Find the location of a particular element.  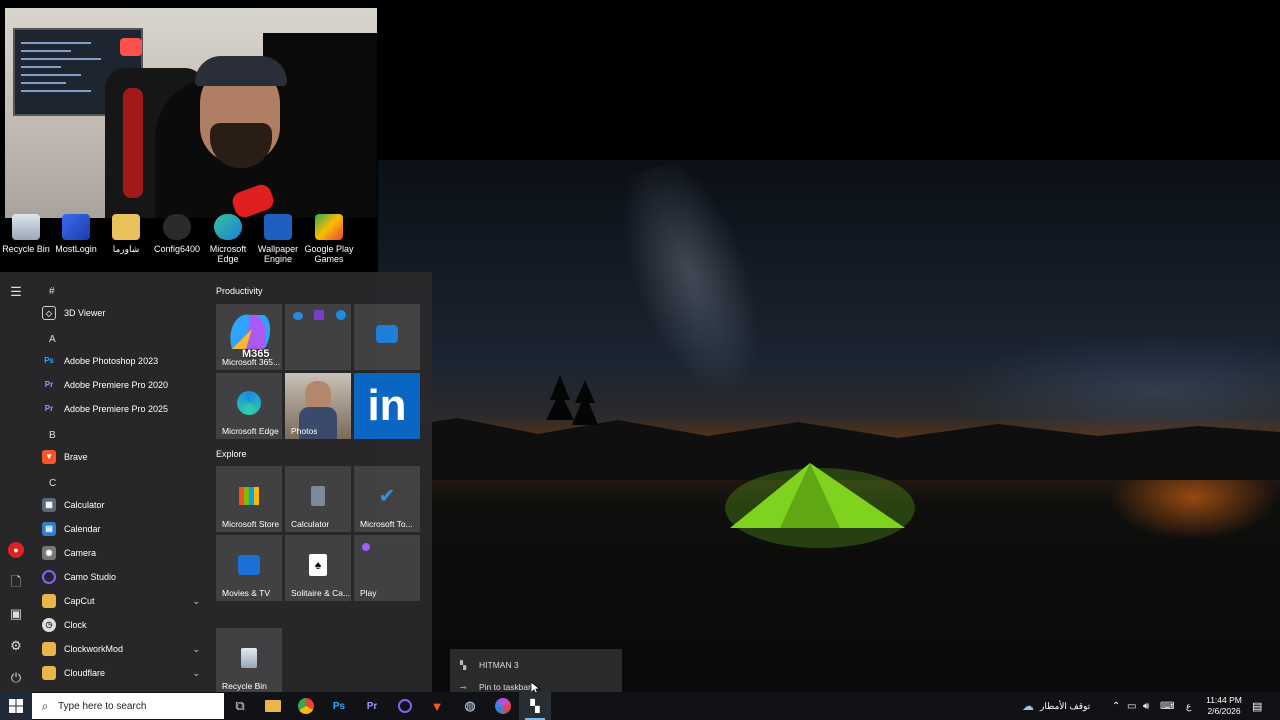

clock-widget: 11:44 PM 2/6/2026 is located at coordinates (1224, 706).